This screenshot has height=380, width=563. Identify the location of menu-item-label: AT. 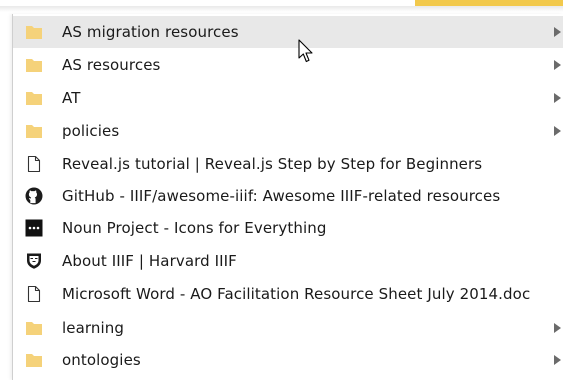
(71, 98).